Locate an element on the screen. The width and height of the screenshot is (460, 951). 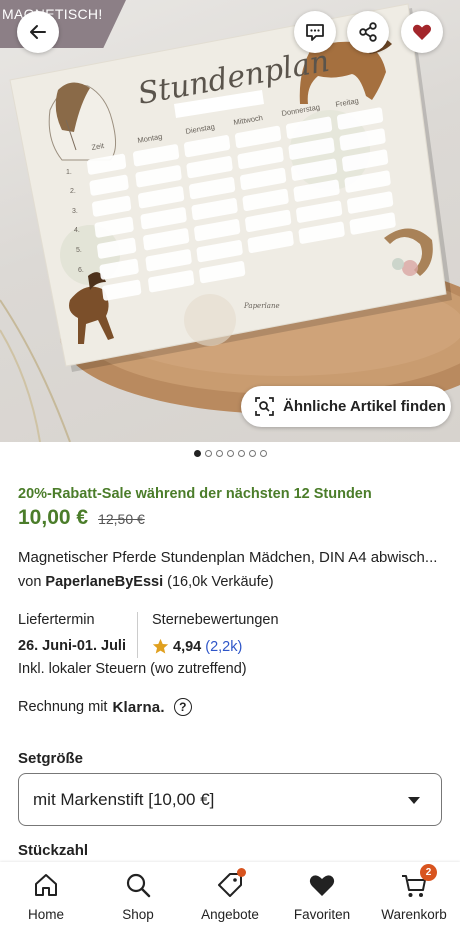
bottom-navigation: Home Shop Angebote Favoriten 2 Warenkorb is located at coordinates (230, 906).